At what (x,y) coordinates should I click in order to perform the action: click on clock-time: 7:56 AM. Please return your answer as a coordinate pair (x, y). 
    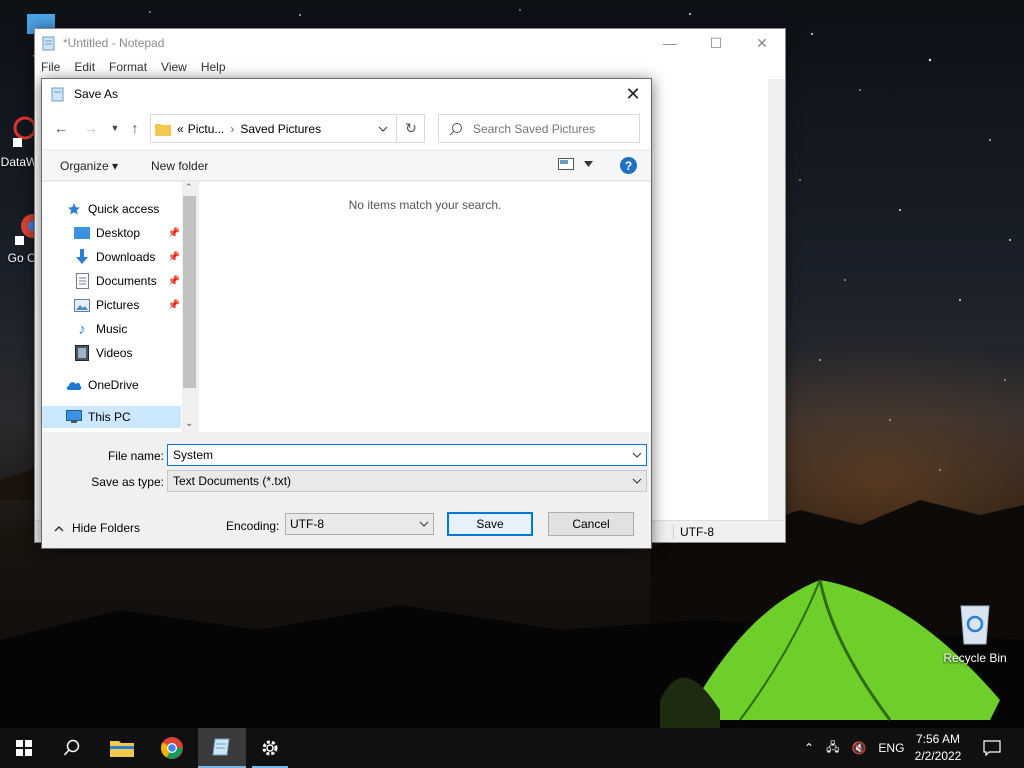
    Looking at the image, I should click on (938, 739).